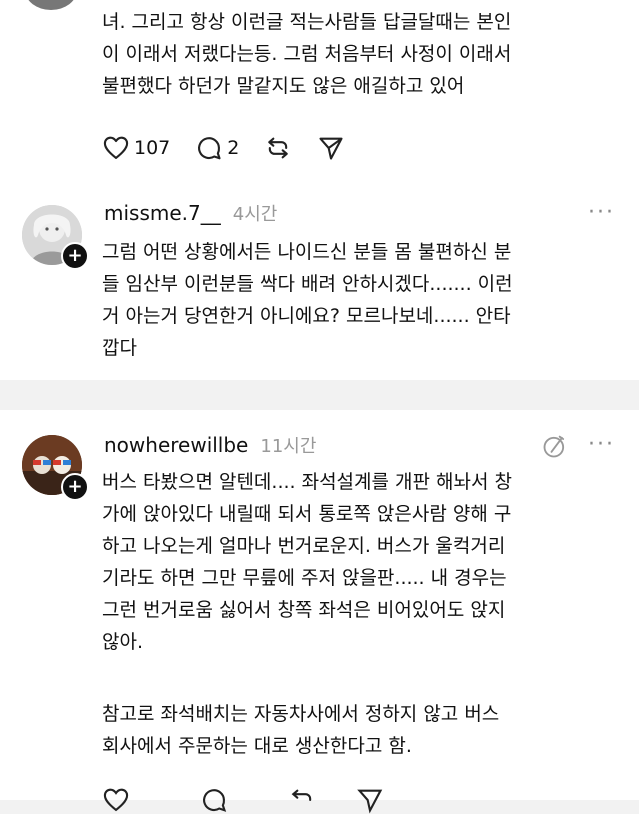 The width and height of the screenshot is (639, 814). I want to click on comment-line: 않아., so click(122, 642).